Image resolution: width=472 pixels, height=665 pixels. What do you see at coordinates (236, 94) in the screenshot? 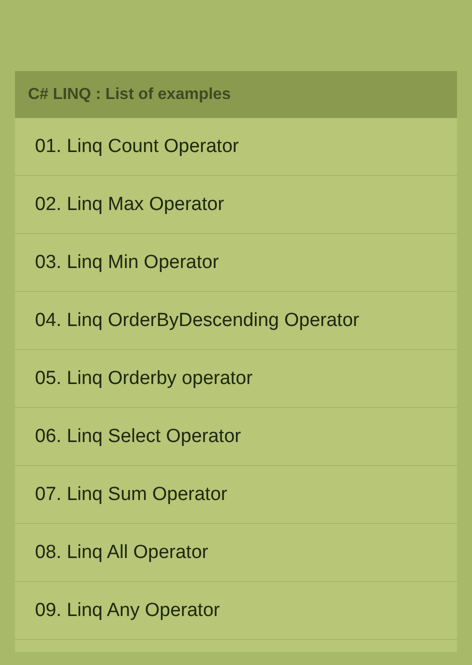
I see `list-header: C# LINQ : List of examples` at bounding box center [236, 94].